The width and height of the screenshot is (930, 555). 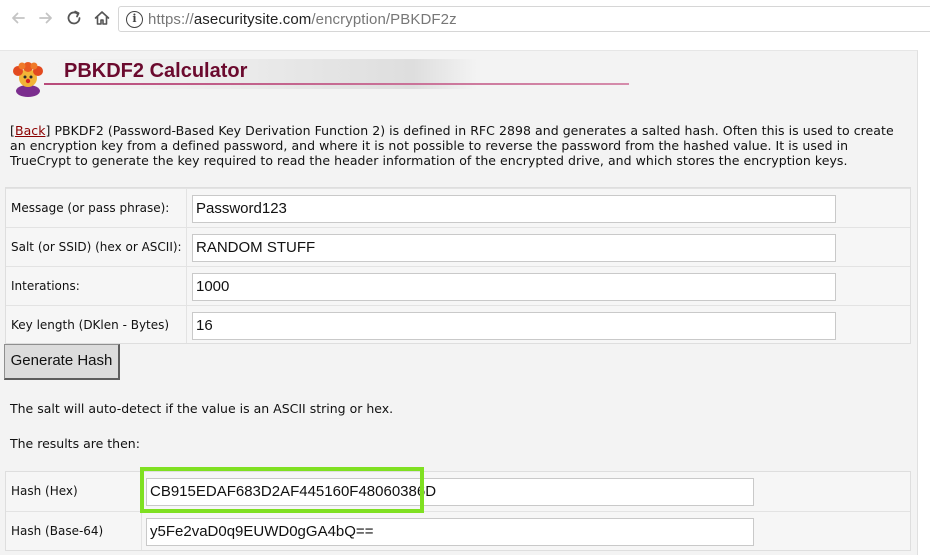 I want to click on home-icon, so click(x=102, y=18).